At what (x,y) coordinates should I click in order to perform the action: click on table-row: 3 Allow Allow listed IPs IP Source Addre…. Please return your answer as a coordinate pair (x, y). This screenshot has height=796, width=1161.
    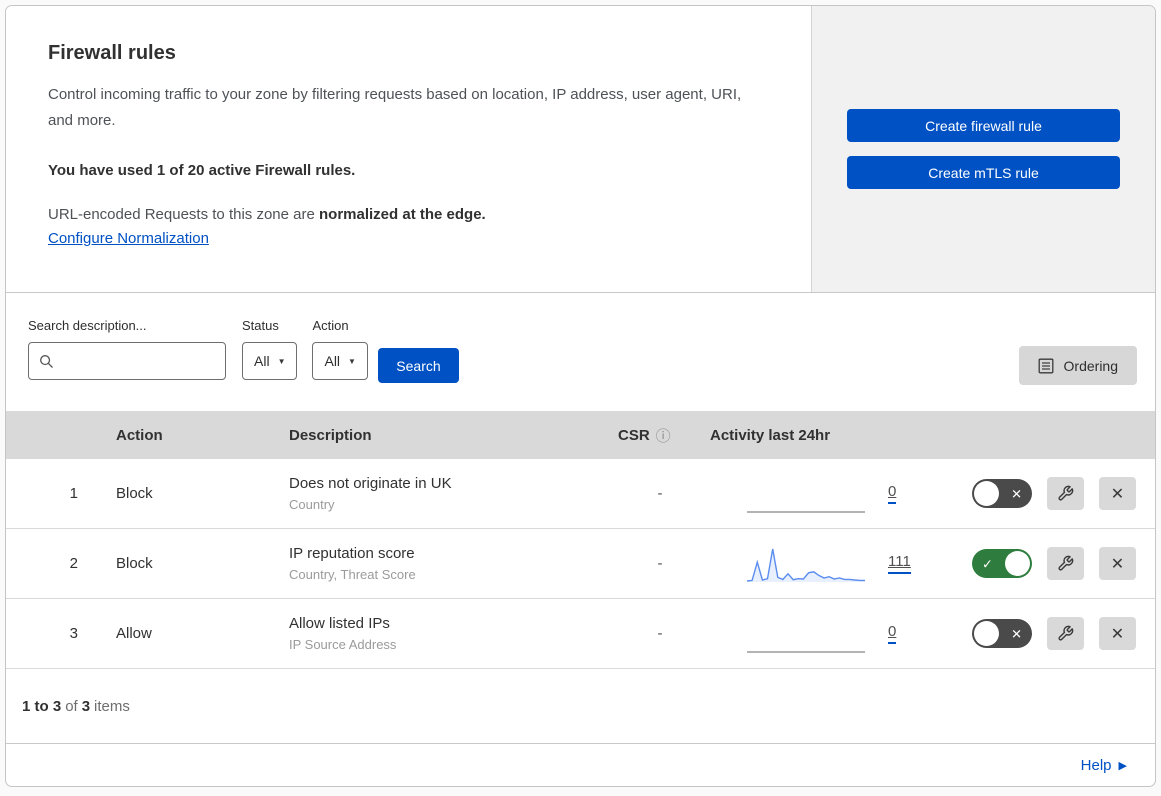
    Looking at the image, I should click on (580, 634).